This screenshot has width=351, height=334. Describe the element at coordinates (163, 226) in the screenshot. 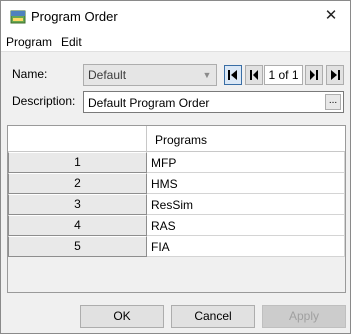

I see `program-name: RAS` at that location.